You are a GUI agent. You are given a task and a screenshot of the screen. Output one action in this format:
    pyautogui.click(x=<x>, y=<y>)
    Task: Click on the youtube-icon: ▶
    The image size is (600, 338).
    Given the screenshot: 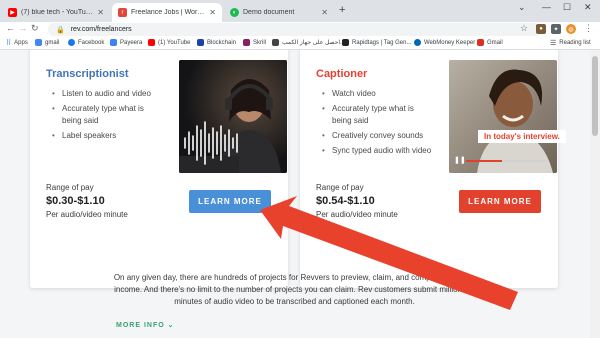 What is the action you would take?
    pyautogui.click(x=12, y=12)
    